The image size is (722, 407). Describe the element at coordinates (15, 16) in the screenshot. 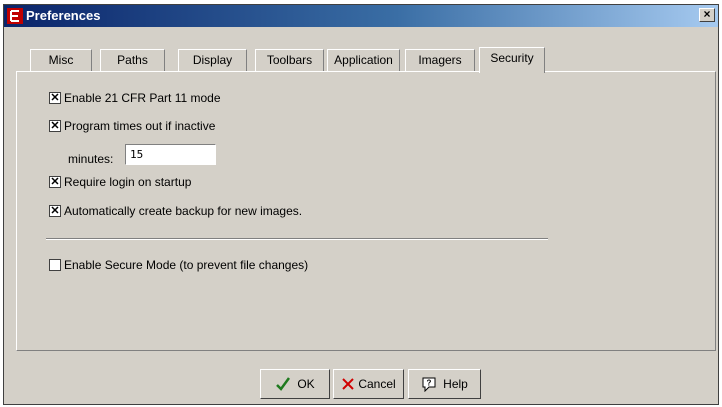

I see `app-icon` at that location.